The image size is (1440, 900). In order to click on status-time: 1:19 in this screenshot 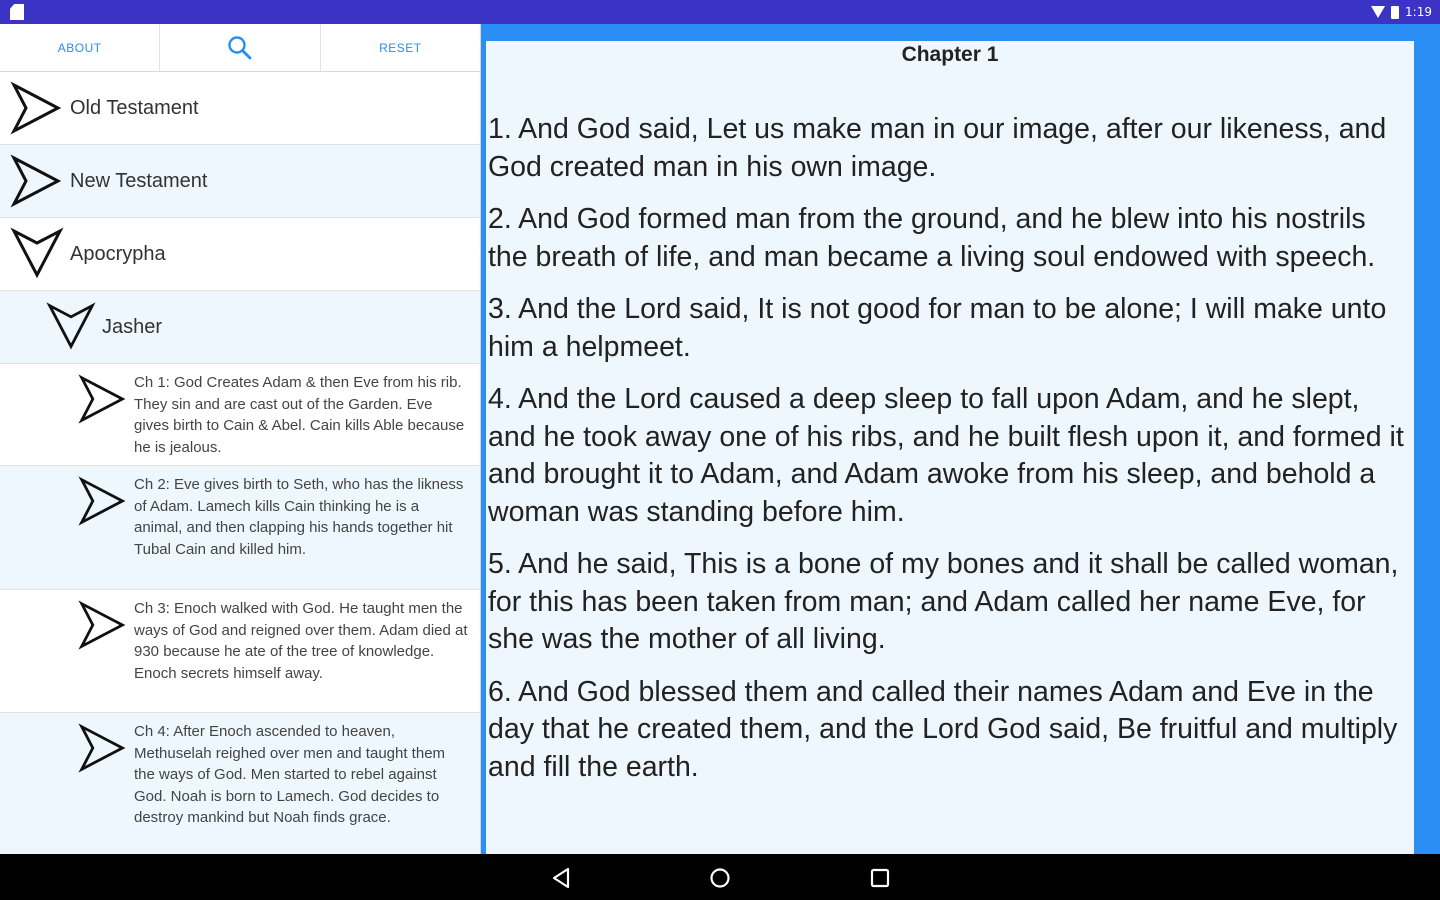, I will do `click(1418, 12)`.